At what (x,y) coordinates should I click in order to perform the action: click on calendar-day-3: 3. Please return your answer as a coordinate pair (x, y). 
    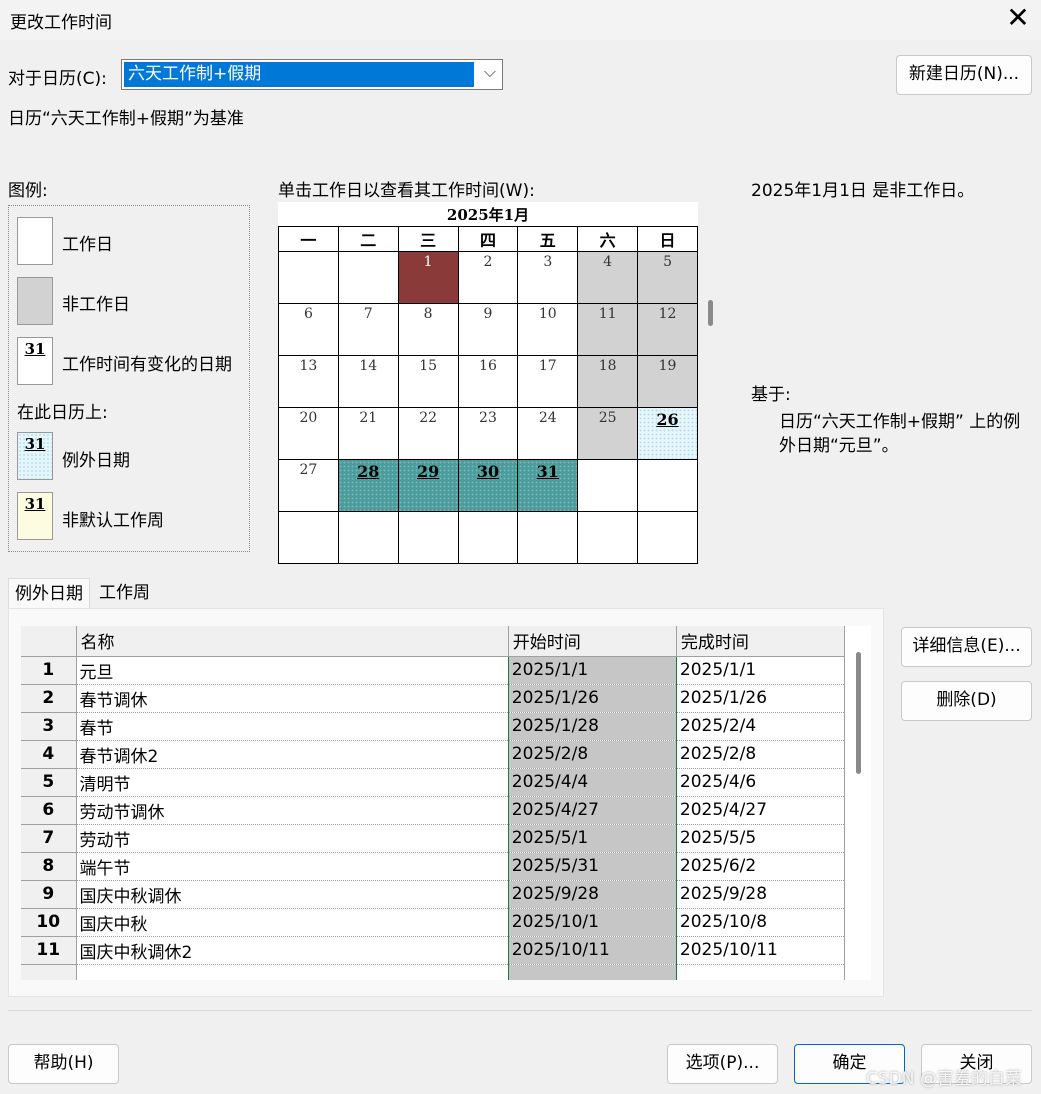
    Looking at the image, I should click on (548, 277).